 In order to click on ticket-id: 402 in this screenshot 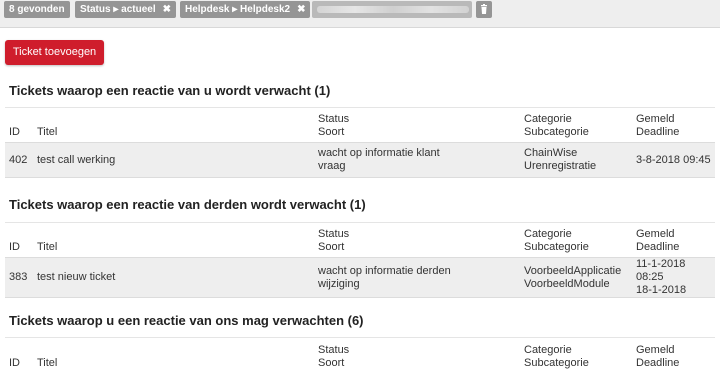, I will do `click(18, 159)`.